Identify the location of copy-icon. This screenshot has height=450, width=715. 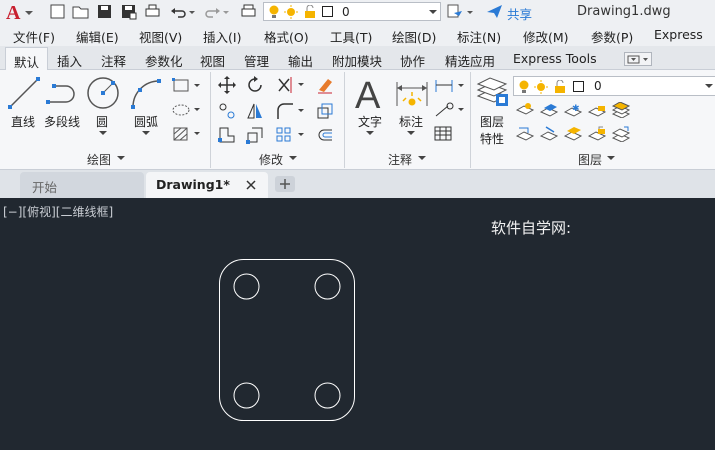
(227, 111).